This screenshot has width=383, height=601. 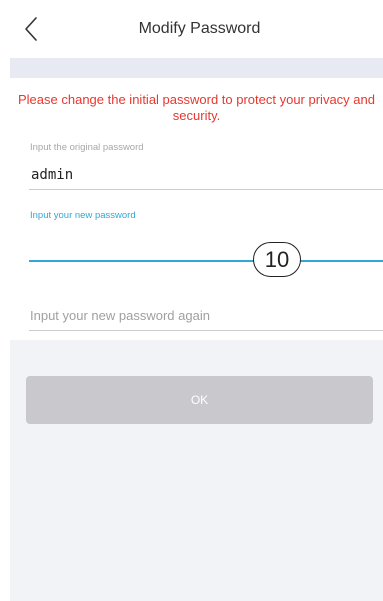 I want to click on header-divider-strip, so click(x=196, y=68).